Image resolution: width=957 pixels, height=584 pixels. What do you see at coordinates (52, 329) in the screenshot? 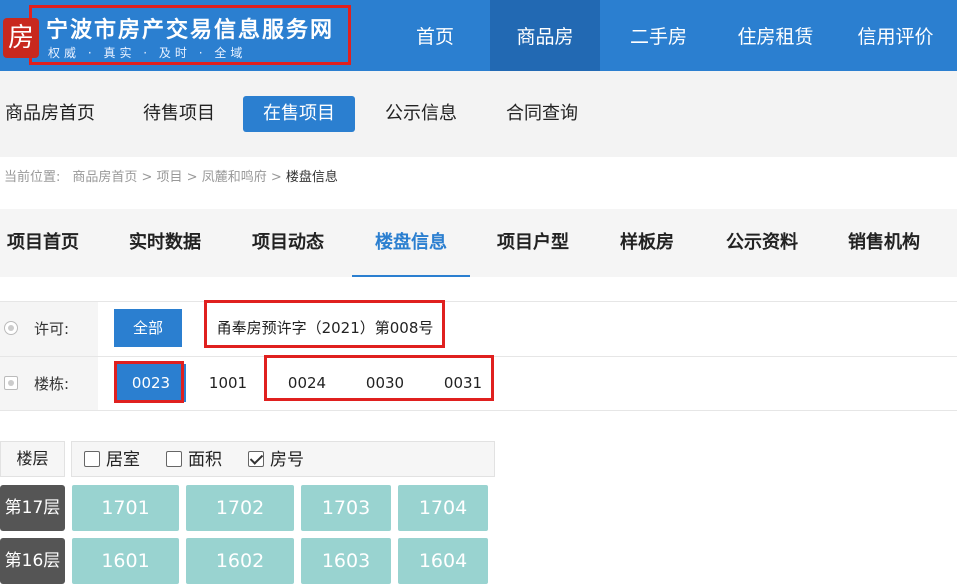
I see `permit-label: 许可:` at bounding box center [52, 329].